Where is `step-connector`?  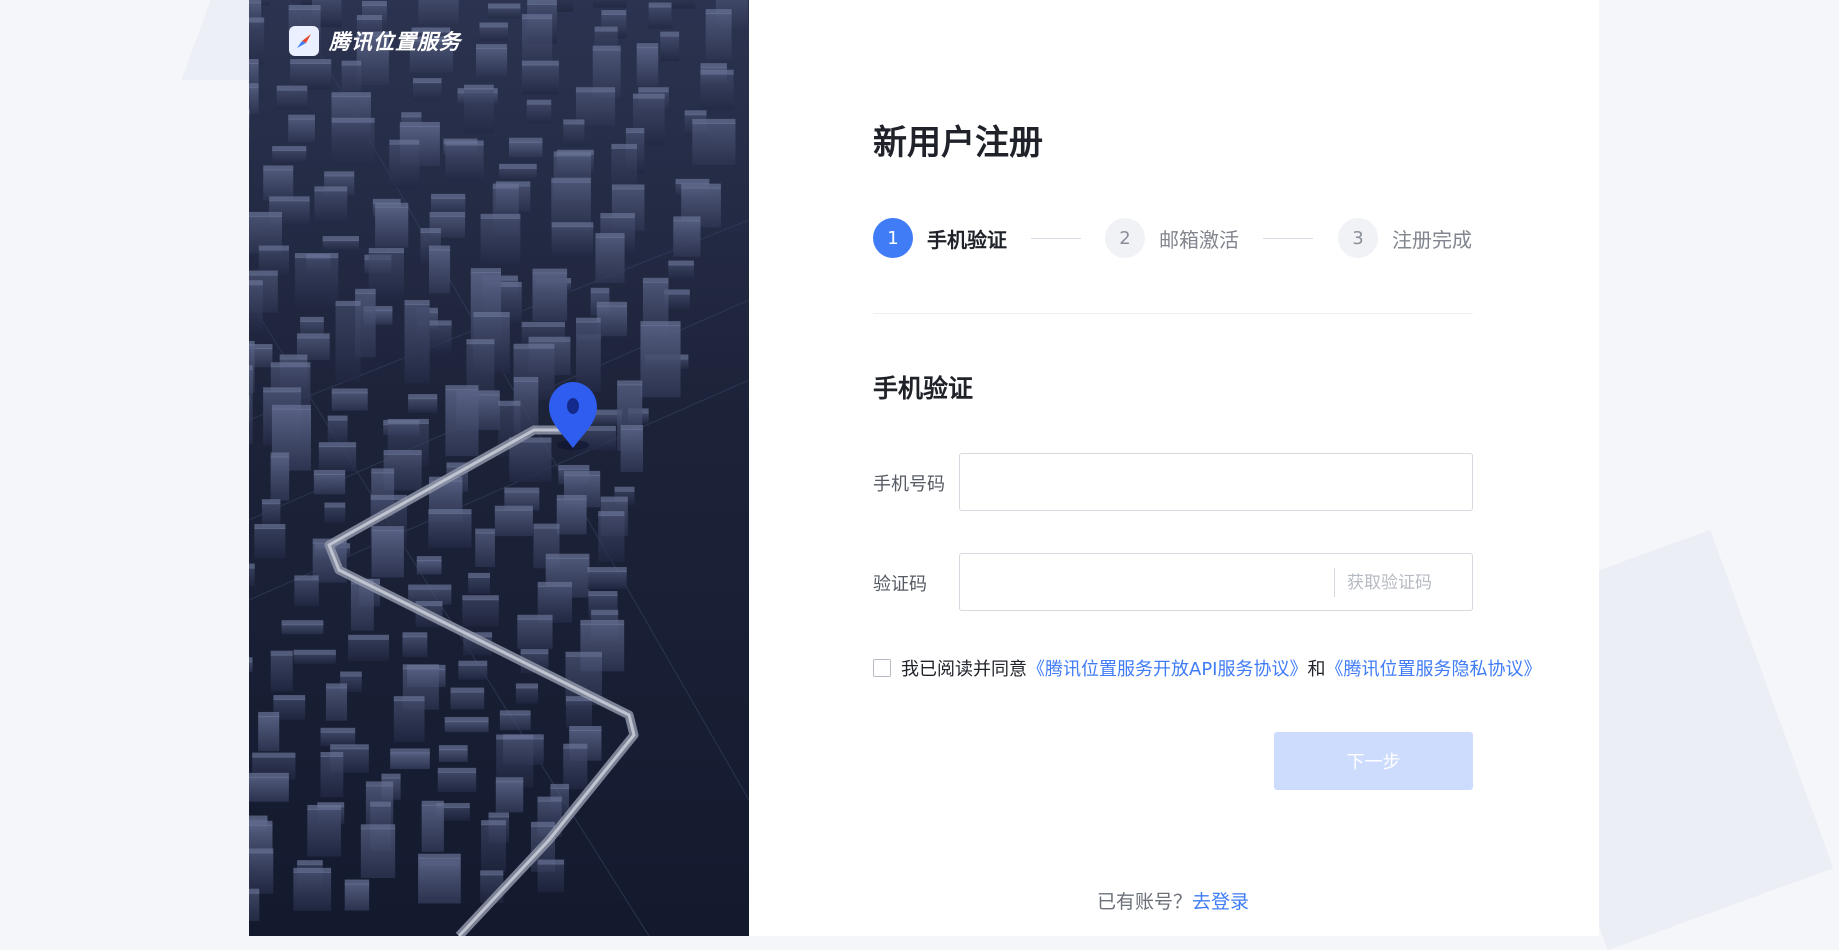 step-connector is located at coordinates (1288, 238).